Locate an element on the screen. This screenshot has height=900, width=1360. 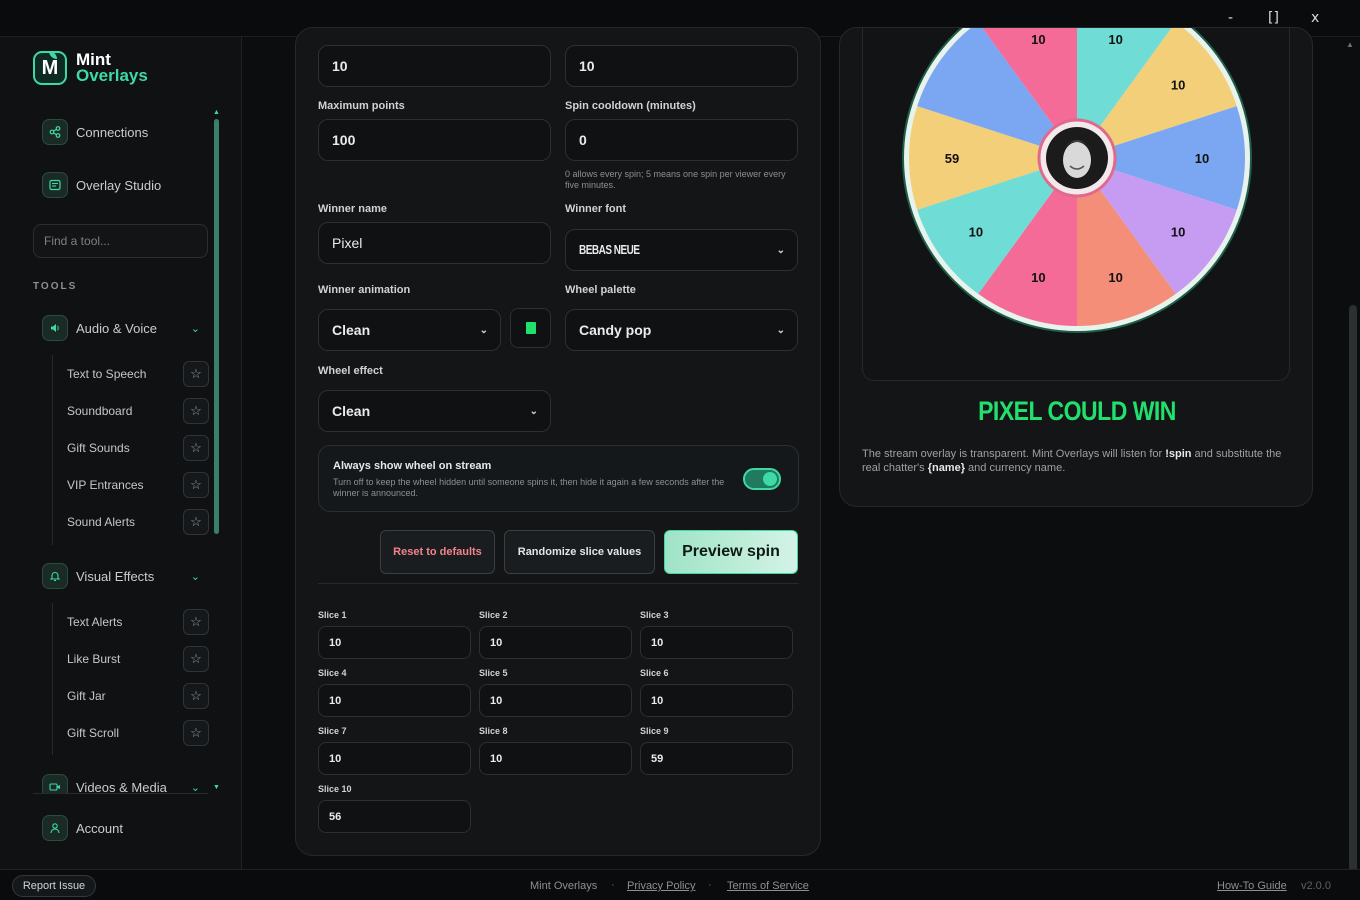
group-videos-media: Videos & Media ⌄ is located at coordinates (120, 782).